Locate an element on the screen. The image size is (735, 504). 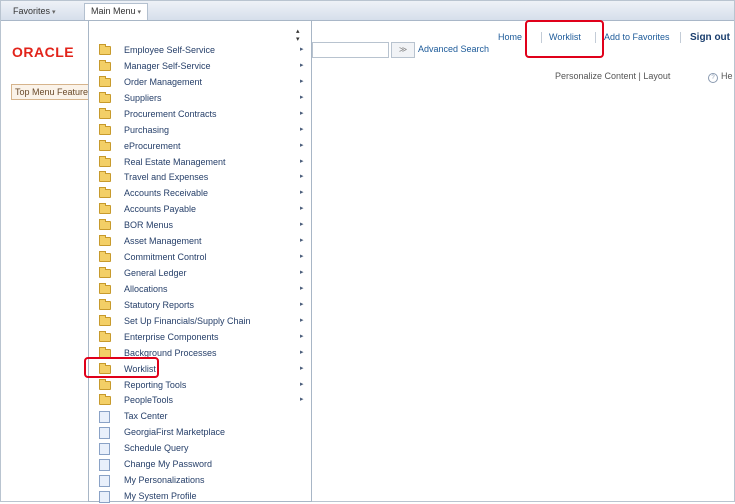
menu-item: Commitment Control ▸ is located at coordinates (200, 257).